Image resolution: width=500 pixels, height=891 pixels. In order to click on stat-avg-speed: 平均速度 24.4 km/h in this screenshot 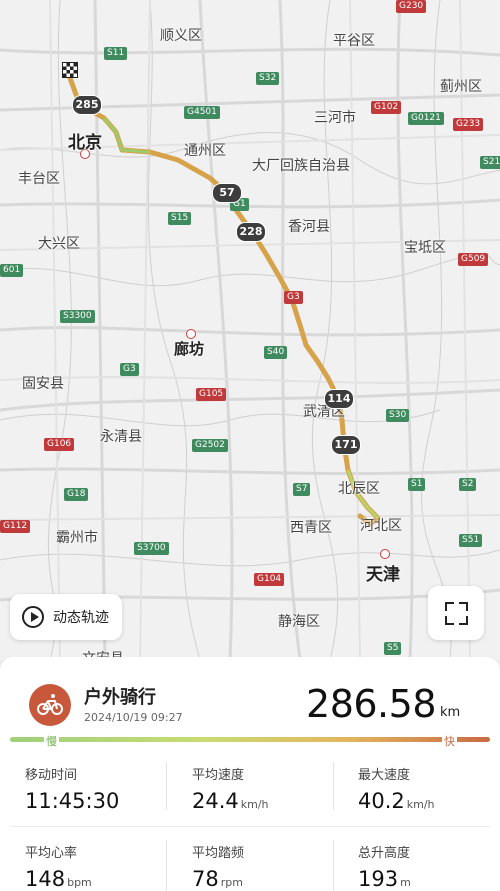, I will do `click(230, 788)`.